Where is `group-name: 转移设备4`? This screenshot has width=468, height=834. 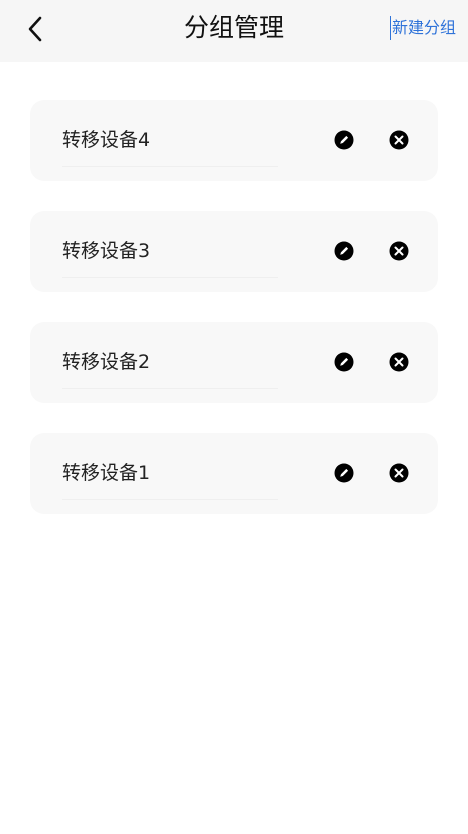 group-name: 转移设备4 is located at coordinates (106, 140).